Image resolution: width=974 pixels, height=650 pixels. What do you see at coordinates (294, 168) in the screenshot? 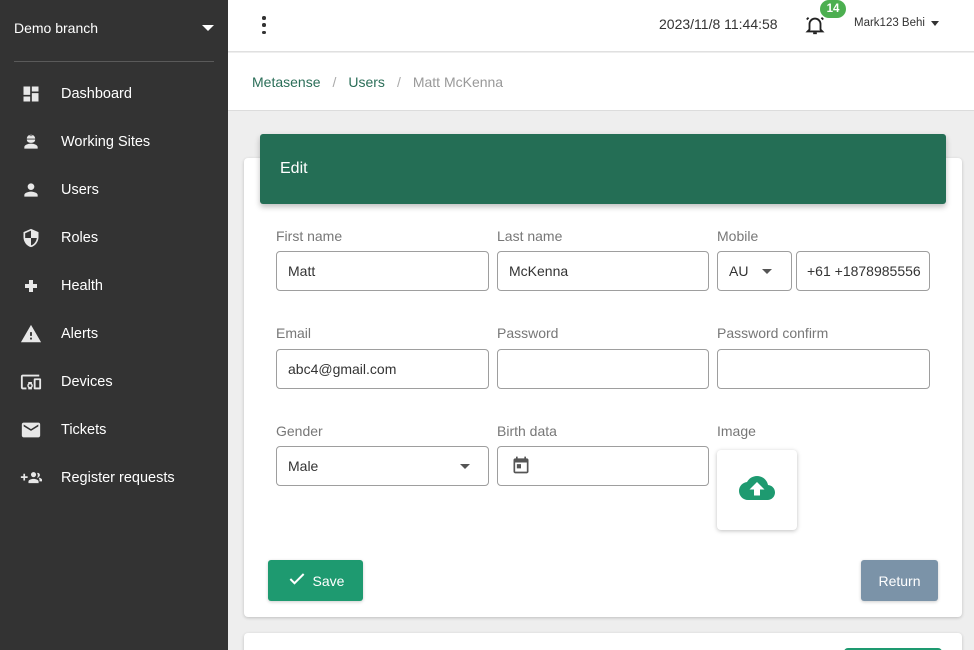
I see `edit-title: Edit` at bounding box center [294, 168].